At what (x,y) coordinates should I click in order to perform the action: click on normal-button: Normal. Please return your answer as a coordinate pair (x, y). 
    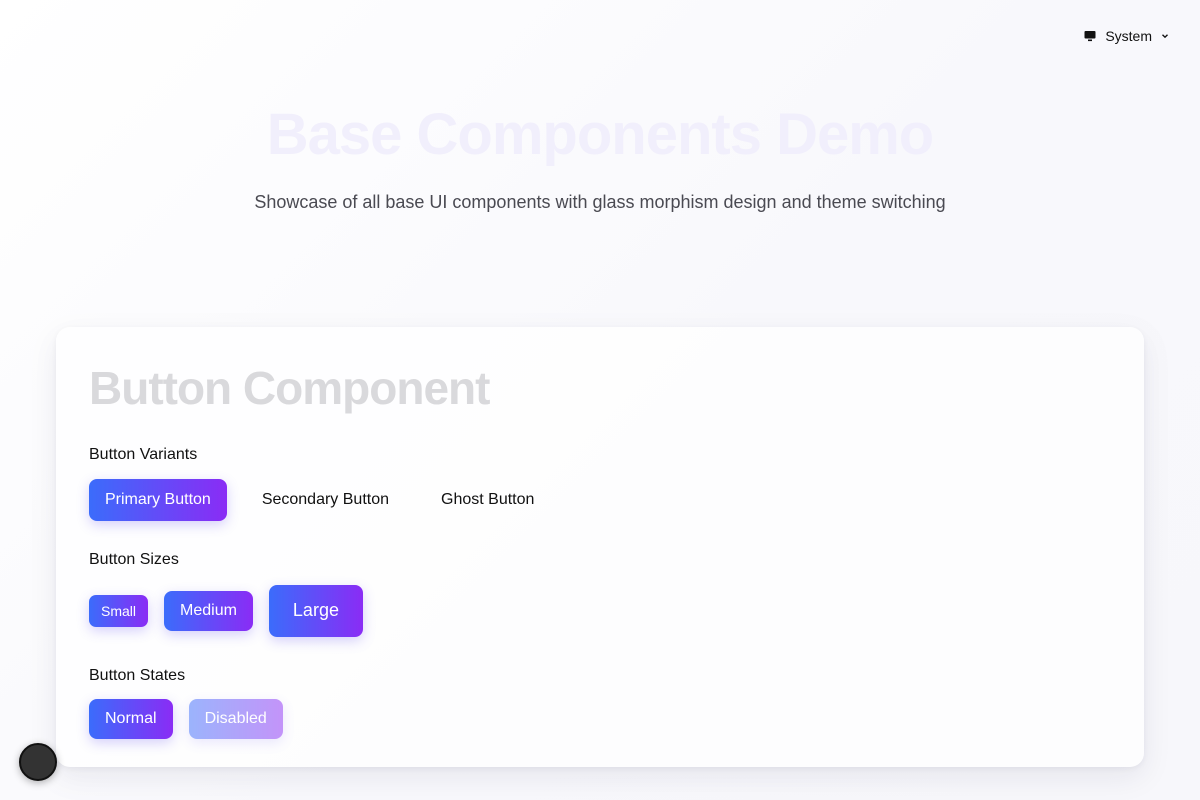
    Looking at the image, I should click on (131, 718).